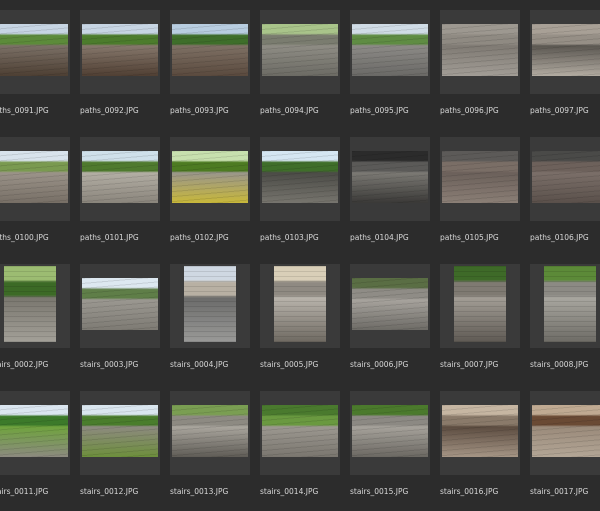 The image size is (600, 511). I want to click on thumbnail-item: stairs_0002.JPG, so click(35, 324).